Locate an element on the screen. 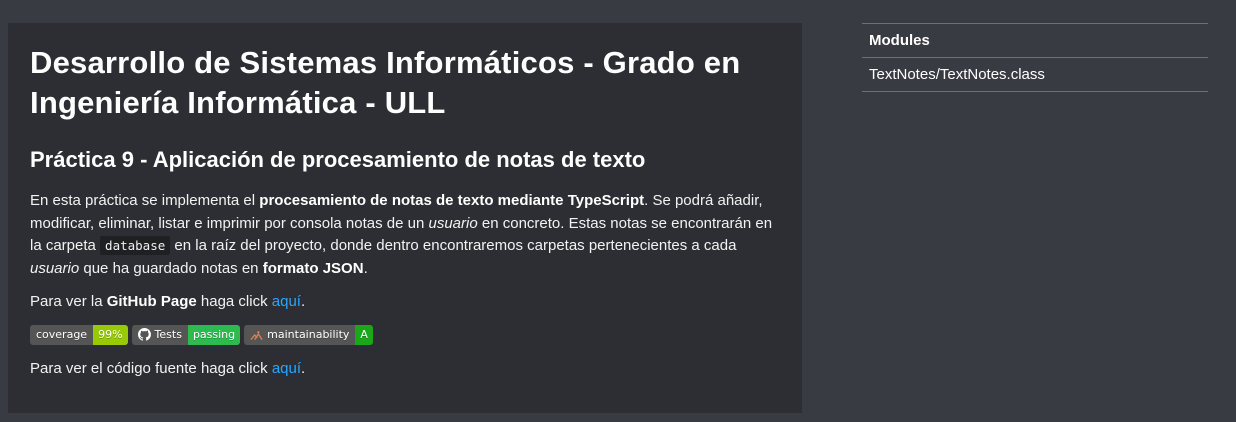 The width and height of the screenshot is (1236, 422). badge-label-group: Tests is located at coordinates (159, 334).